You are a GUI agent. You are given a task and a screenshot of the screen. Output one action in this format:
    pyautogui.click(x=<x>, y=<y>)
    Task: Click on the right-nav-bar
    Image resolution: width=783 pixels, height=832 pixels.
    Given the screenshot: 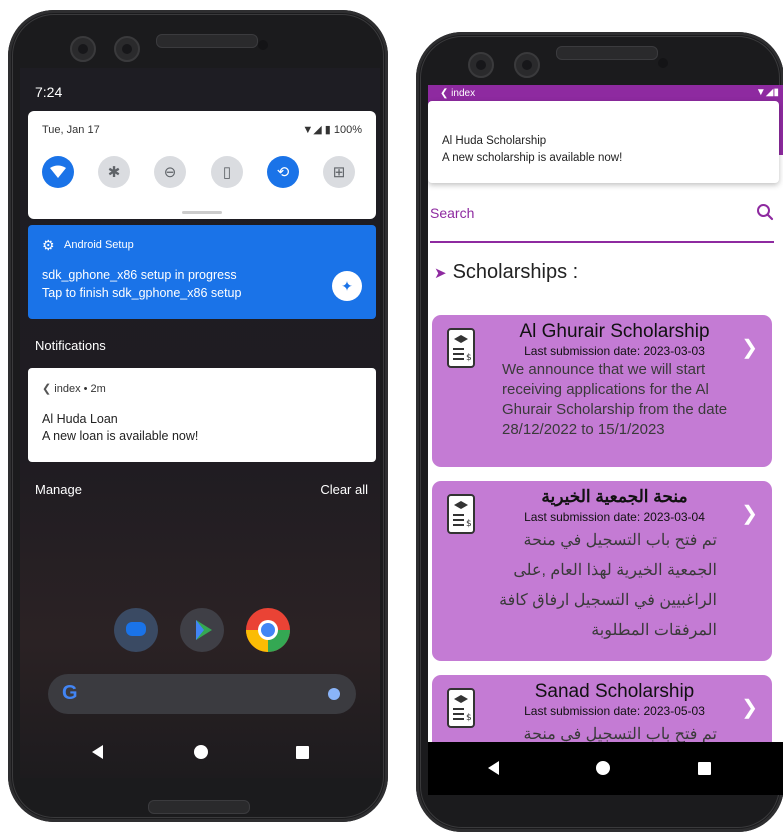 What is the action you would take?
    pyautogui.click(x=605, y=768)
    